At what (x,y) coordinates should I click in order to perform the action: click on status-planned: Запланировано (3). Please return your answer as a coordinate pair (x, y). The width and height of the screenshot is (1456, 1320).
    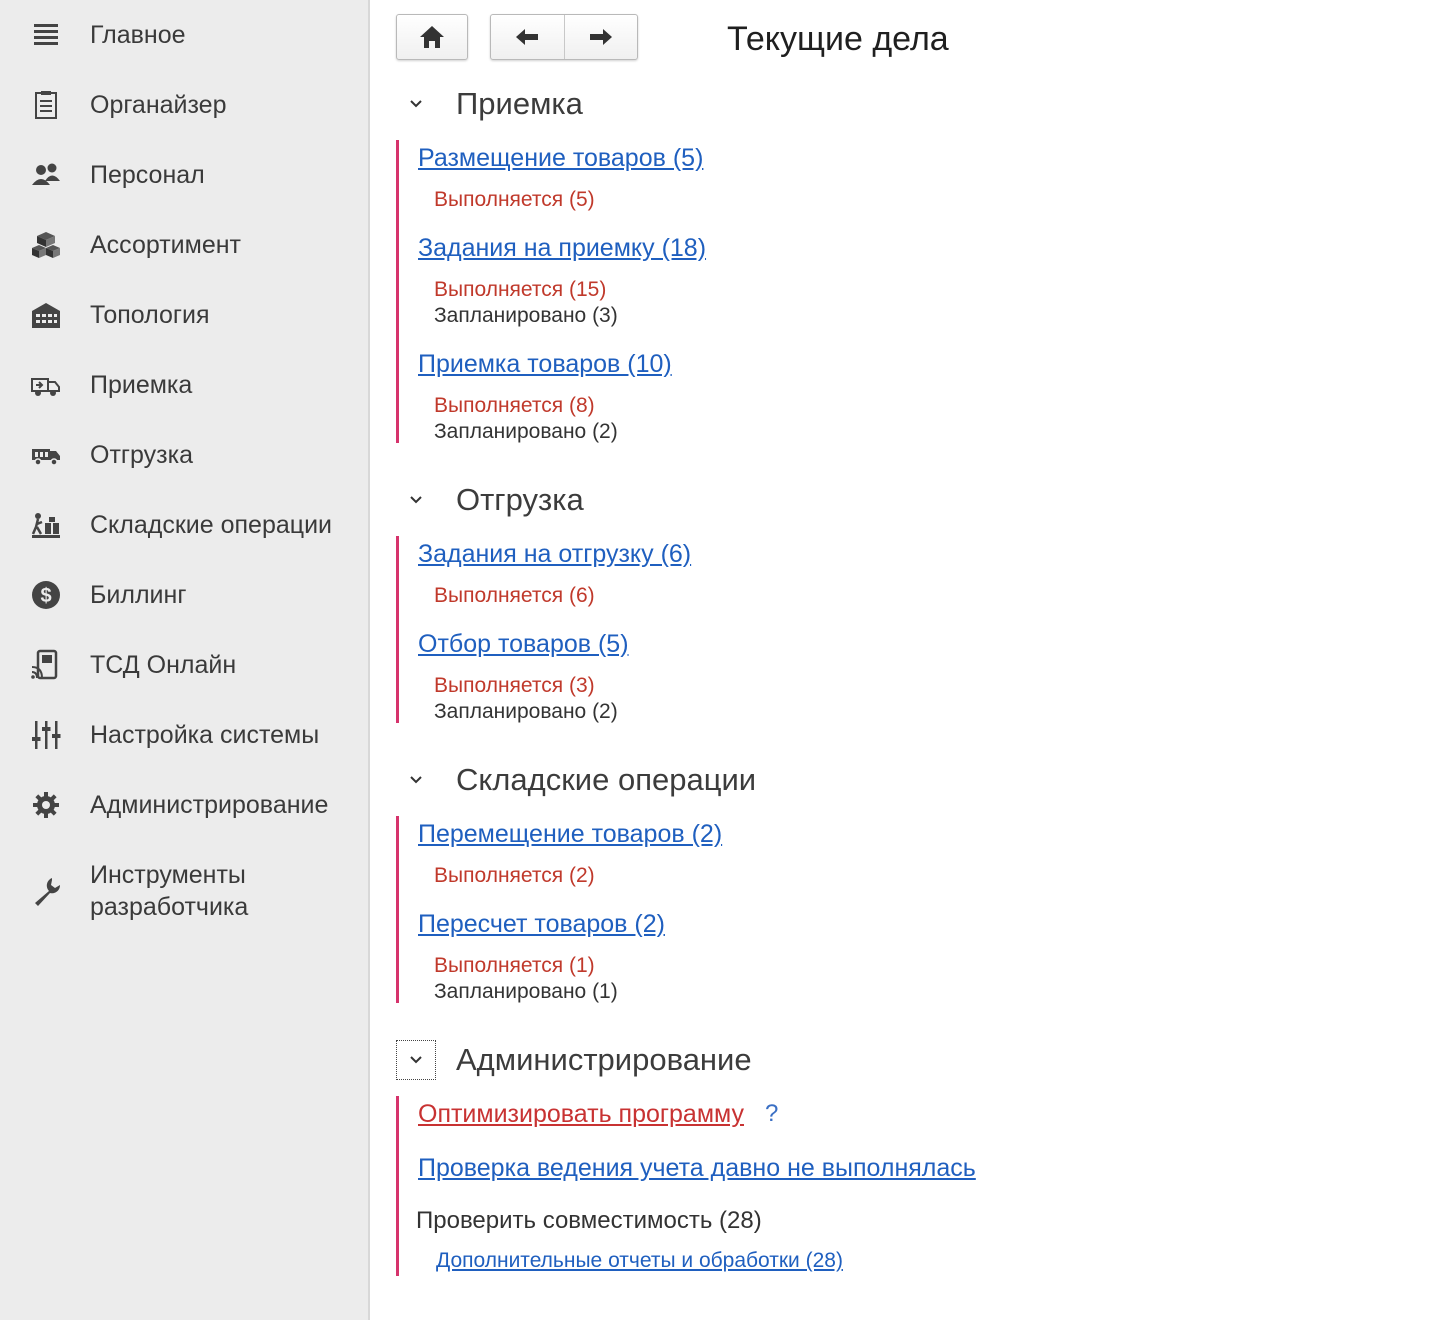
    Looking at the image, I should click on (526, 315).